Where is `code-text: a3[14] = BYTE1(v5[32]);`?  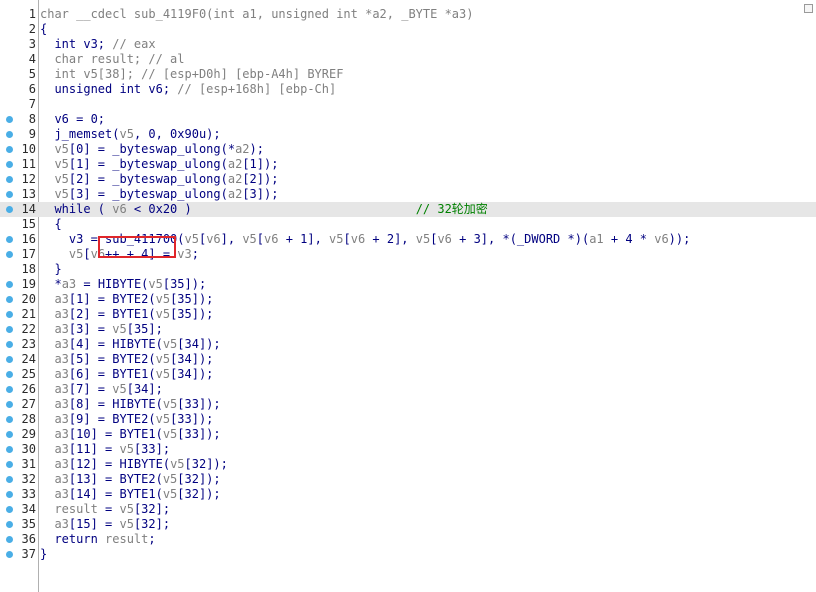 code-text: a3[14] = BYTE1(v5[32]); is located at coordinates (130, 494).